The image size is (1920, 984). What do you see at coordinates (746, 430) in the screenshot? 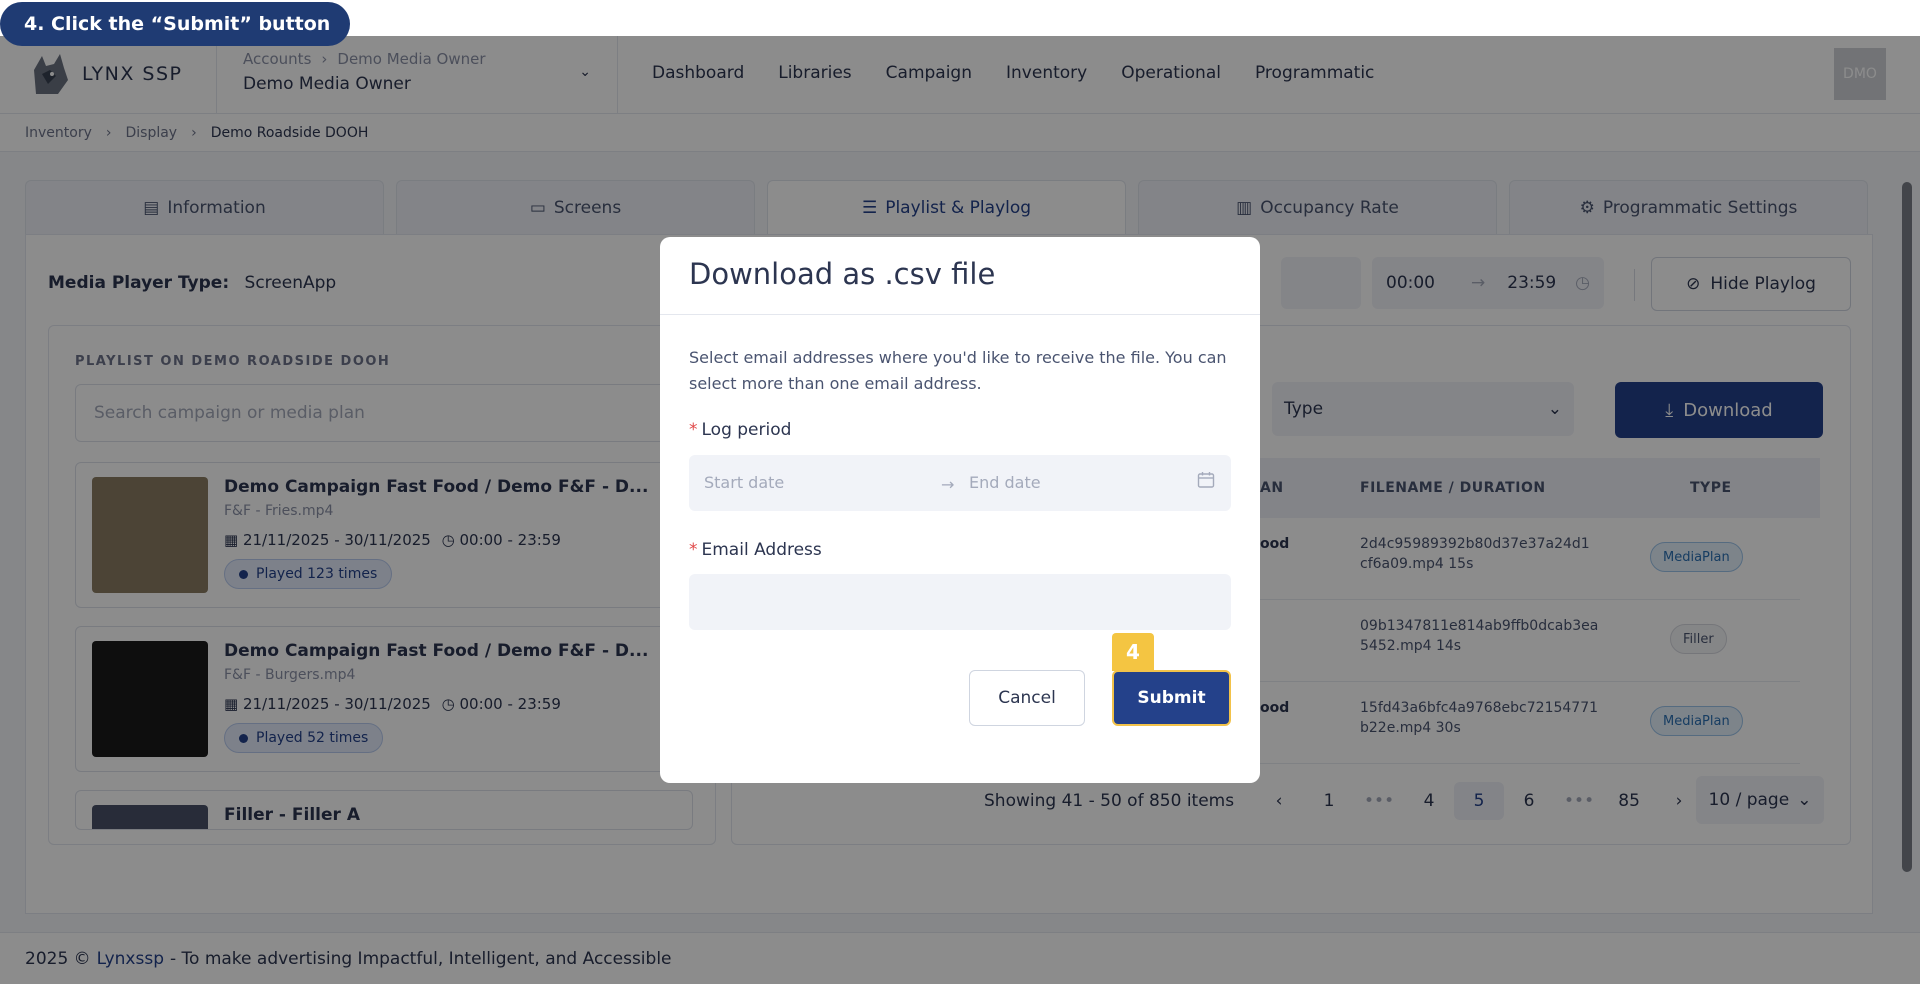
I see `log-period-text: Log period` at bounding box center [746, 430].